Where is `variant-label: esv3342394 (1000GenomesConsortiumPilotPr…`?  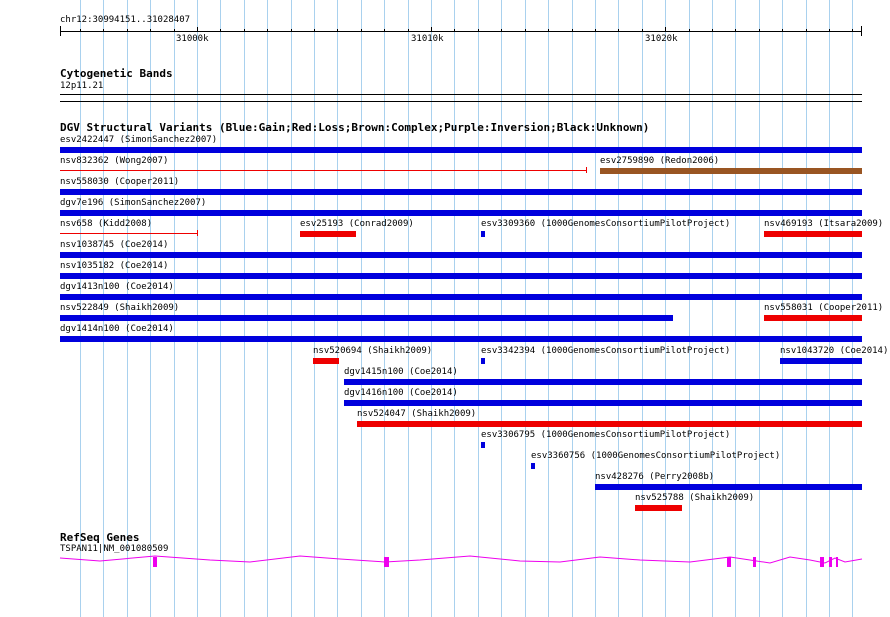
variant-label: esv3342394 (1000GenomesConsortiumPilotPr… is located at coordinates (606, 351).